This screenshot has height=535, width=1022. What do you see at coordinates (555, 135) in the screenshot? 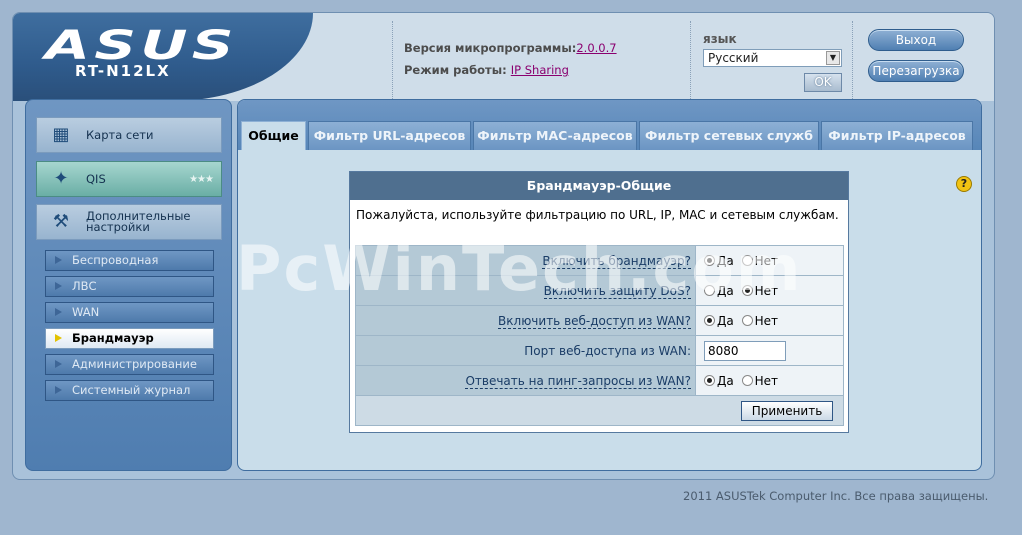
I see `tab-mac-filter: Фильтр MAC-адресов` at bounding box center [555, 135].